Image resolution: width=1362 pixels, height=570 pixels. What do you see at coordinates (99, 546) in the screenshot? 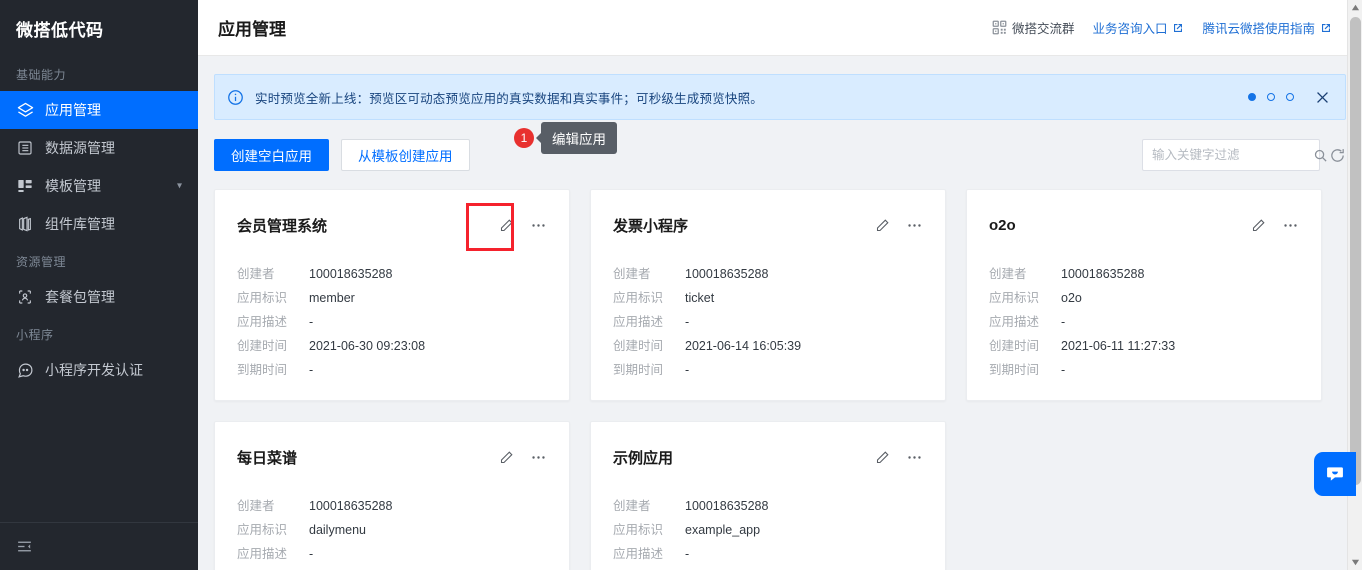
I see `sidebar-collapse-bar` at bounding box center [99, 546].